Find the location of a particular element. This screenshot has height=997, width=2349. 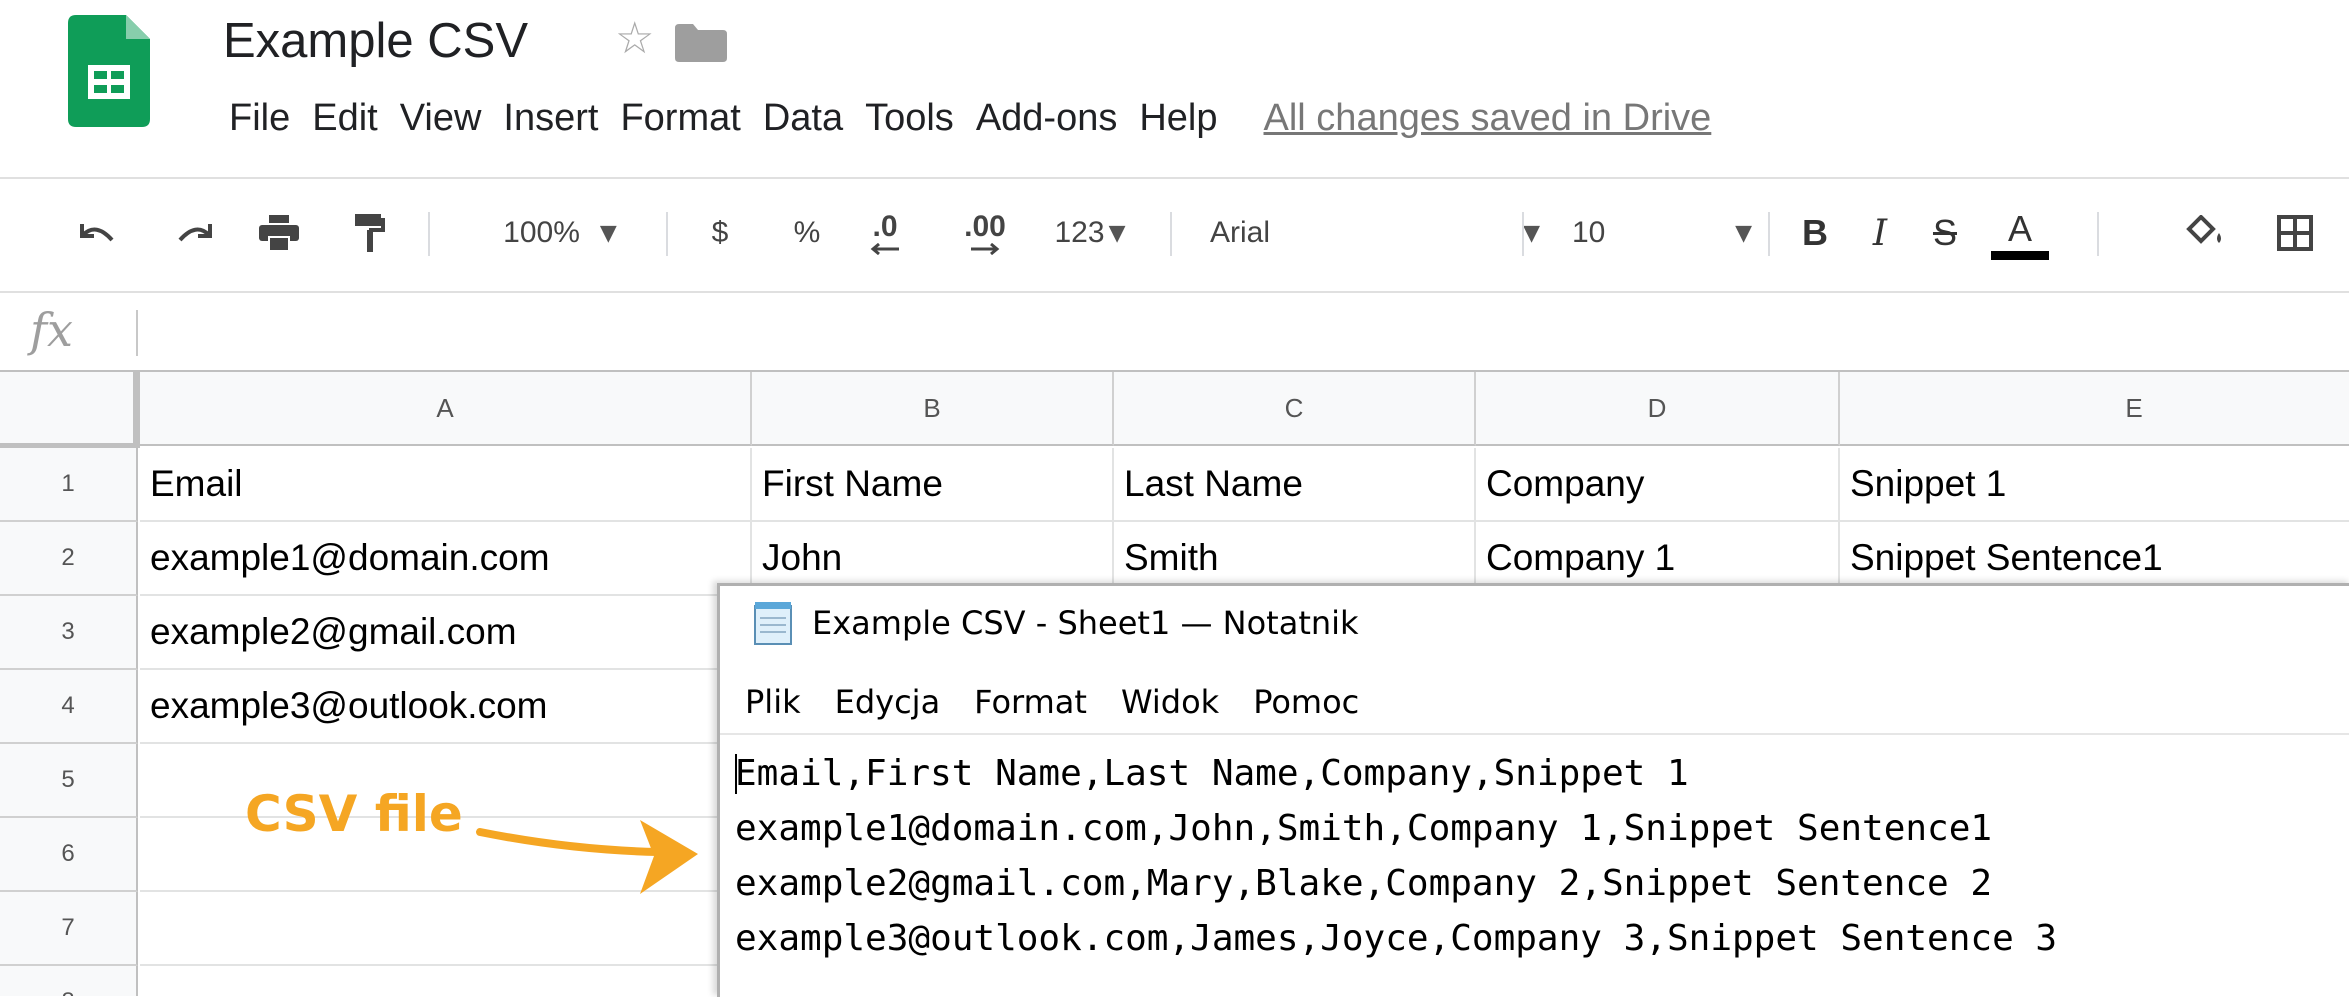

cell-b1: First Name is located at coordinates (933, 485).